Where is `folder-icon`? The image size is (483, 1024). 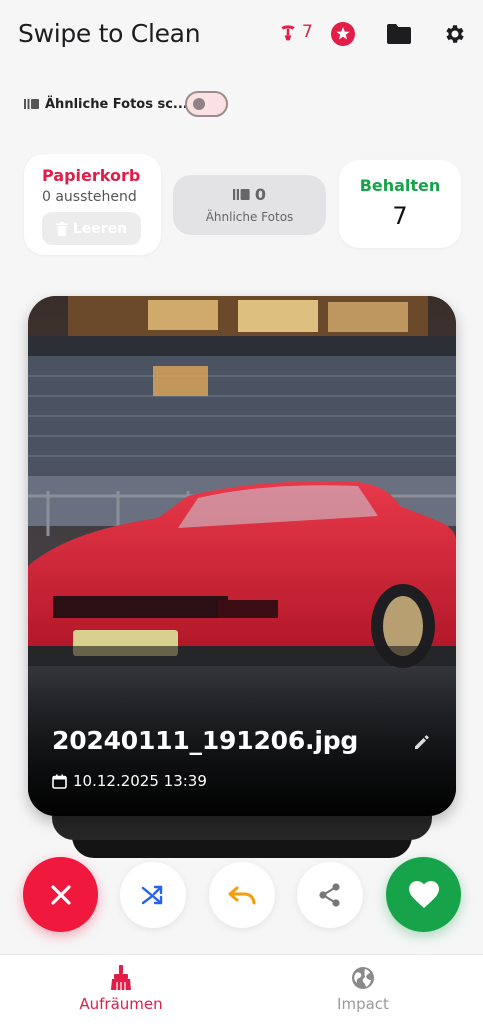
folder-icon is located at coordinates (399, 34).